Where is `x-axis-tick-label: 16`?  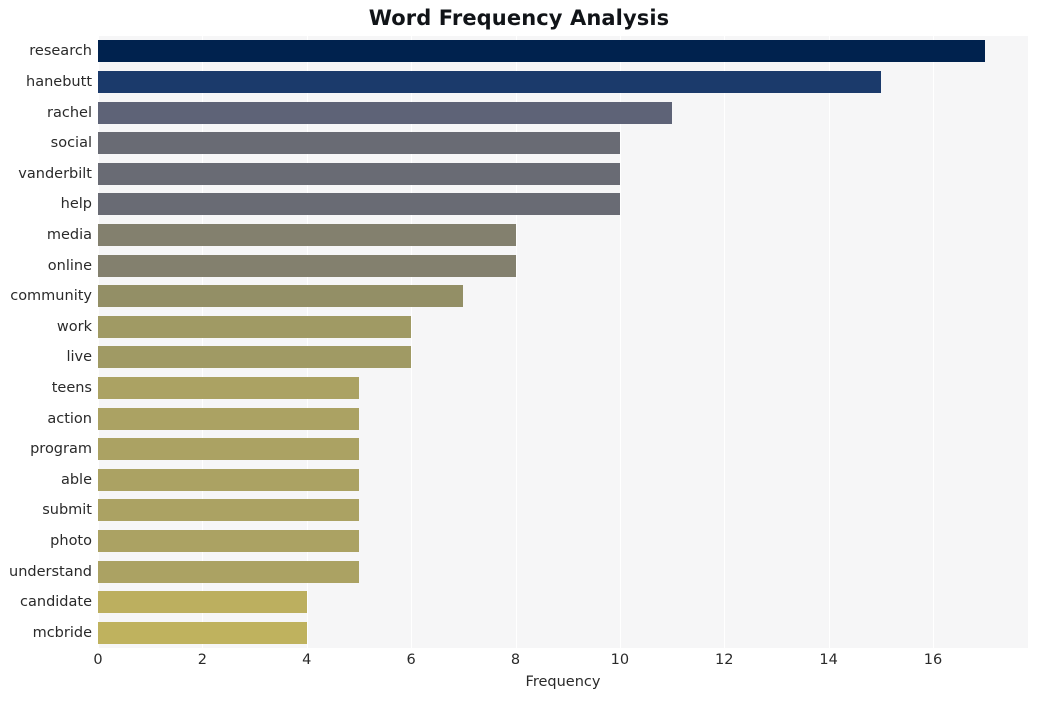
x-axis-tick-label: 16 is located at coordinates (933, 660).